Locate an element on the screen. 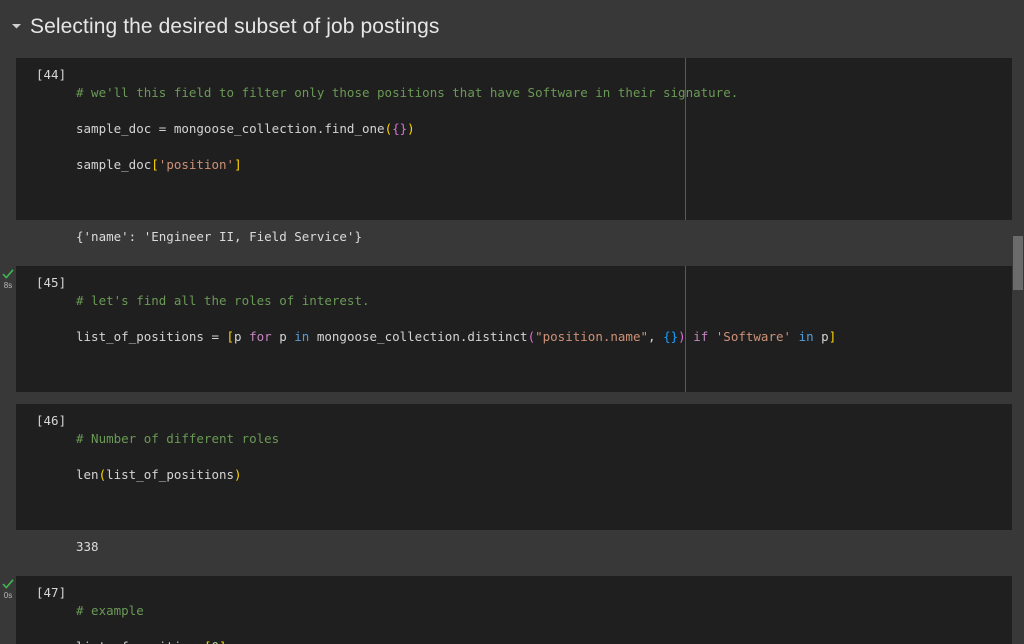 The height and width of the screenshot is (644, 1024). notebook-cell: 0s [47] # example list_of_positions[0] is located at coordinates (506, 610).